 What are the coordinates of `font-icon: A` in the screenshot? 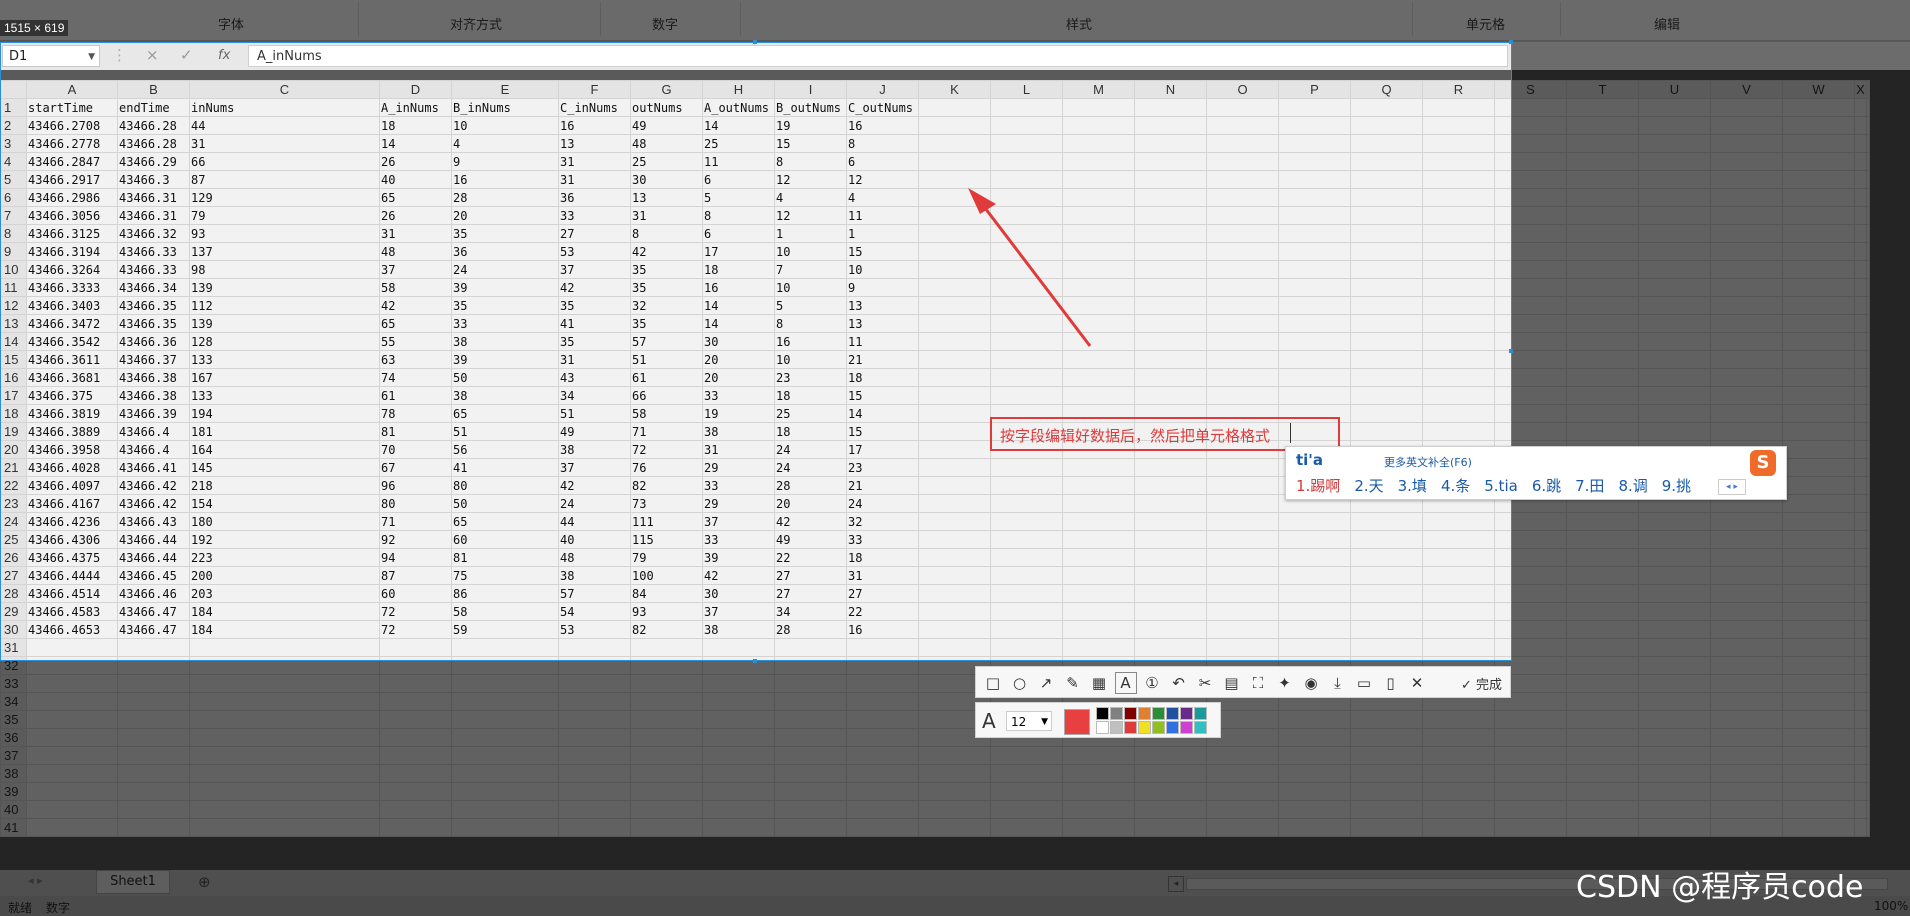 It's located at (989, 721).